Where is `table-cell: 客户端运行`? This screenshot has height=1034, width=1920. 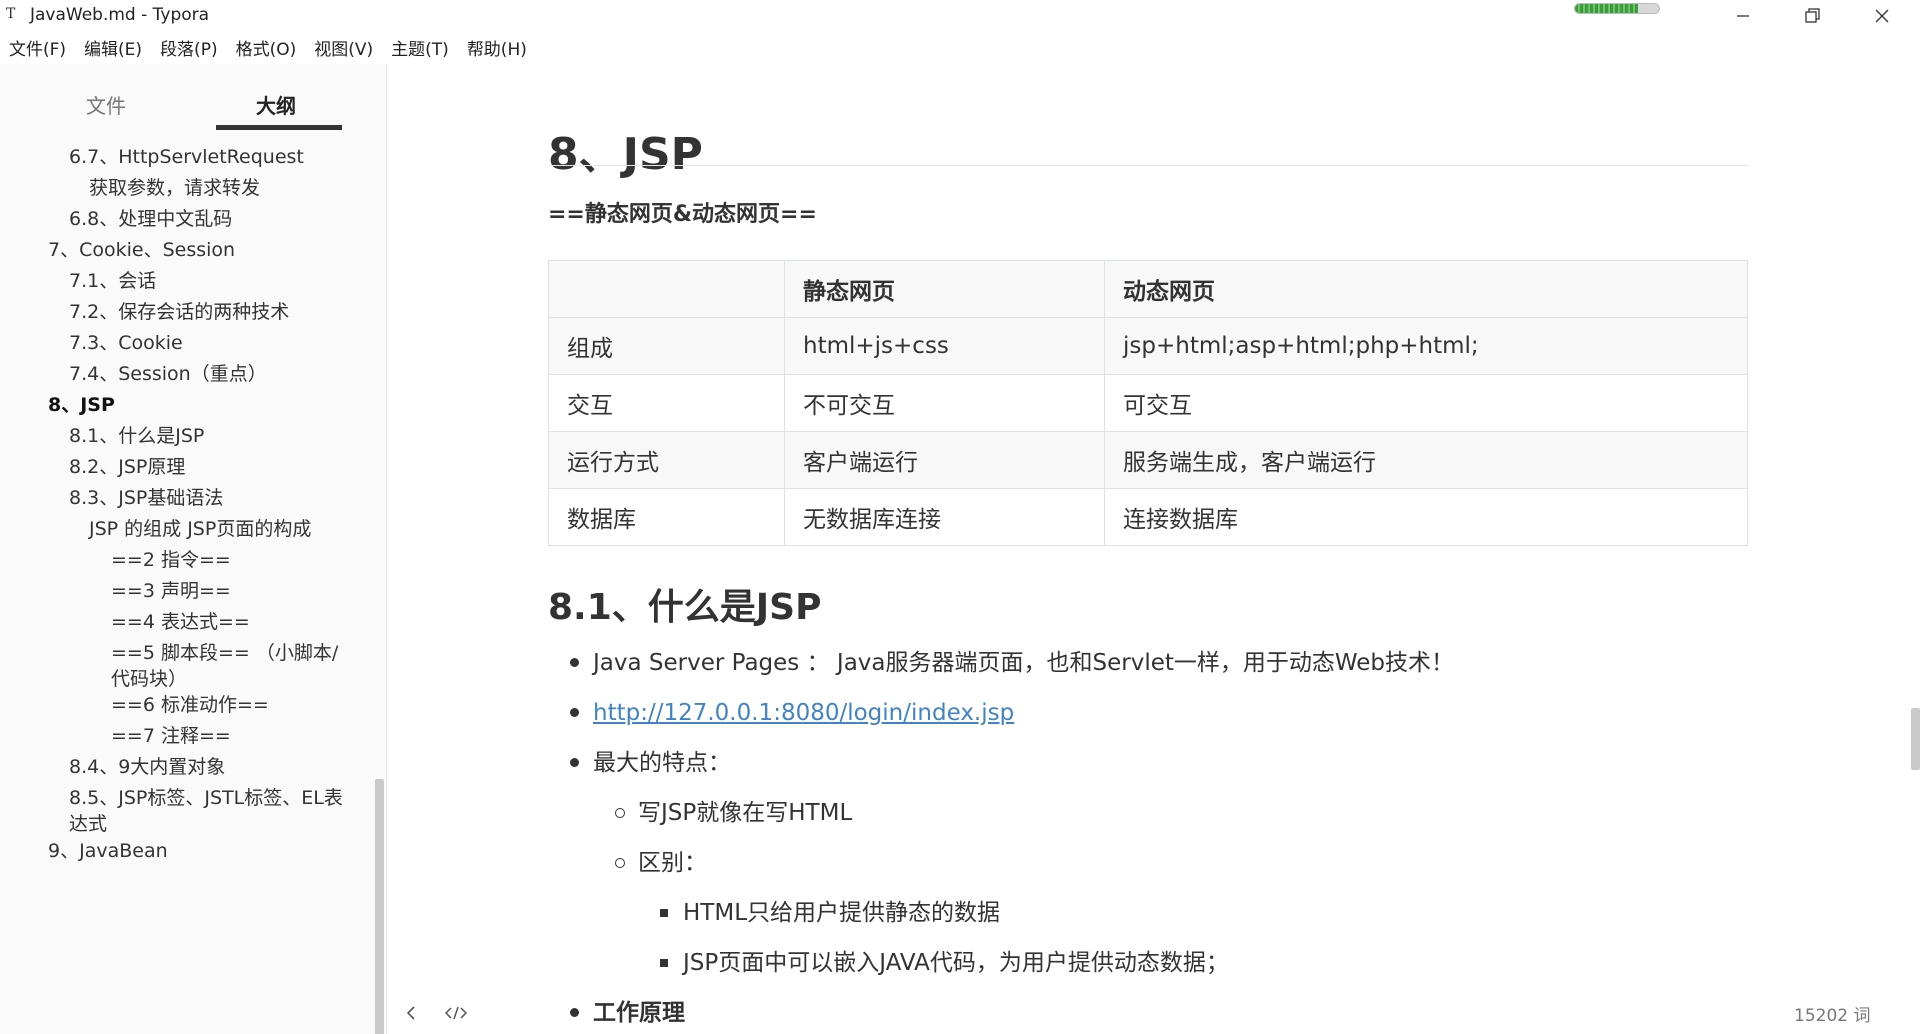 table-cell: 客户端运行 is located at coordinates (944, 460).